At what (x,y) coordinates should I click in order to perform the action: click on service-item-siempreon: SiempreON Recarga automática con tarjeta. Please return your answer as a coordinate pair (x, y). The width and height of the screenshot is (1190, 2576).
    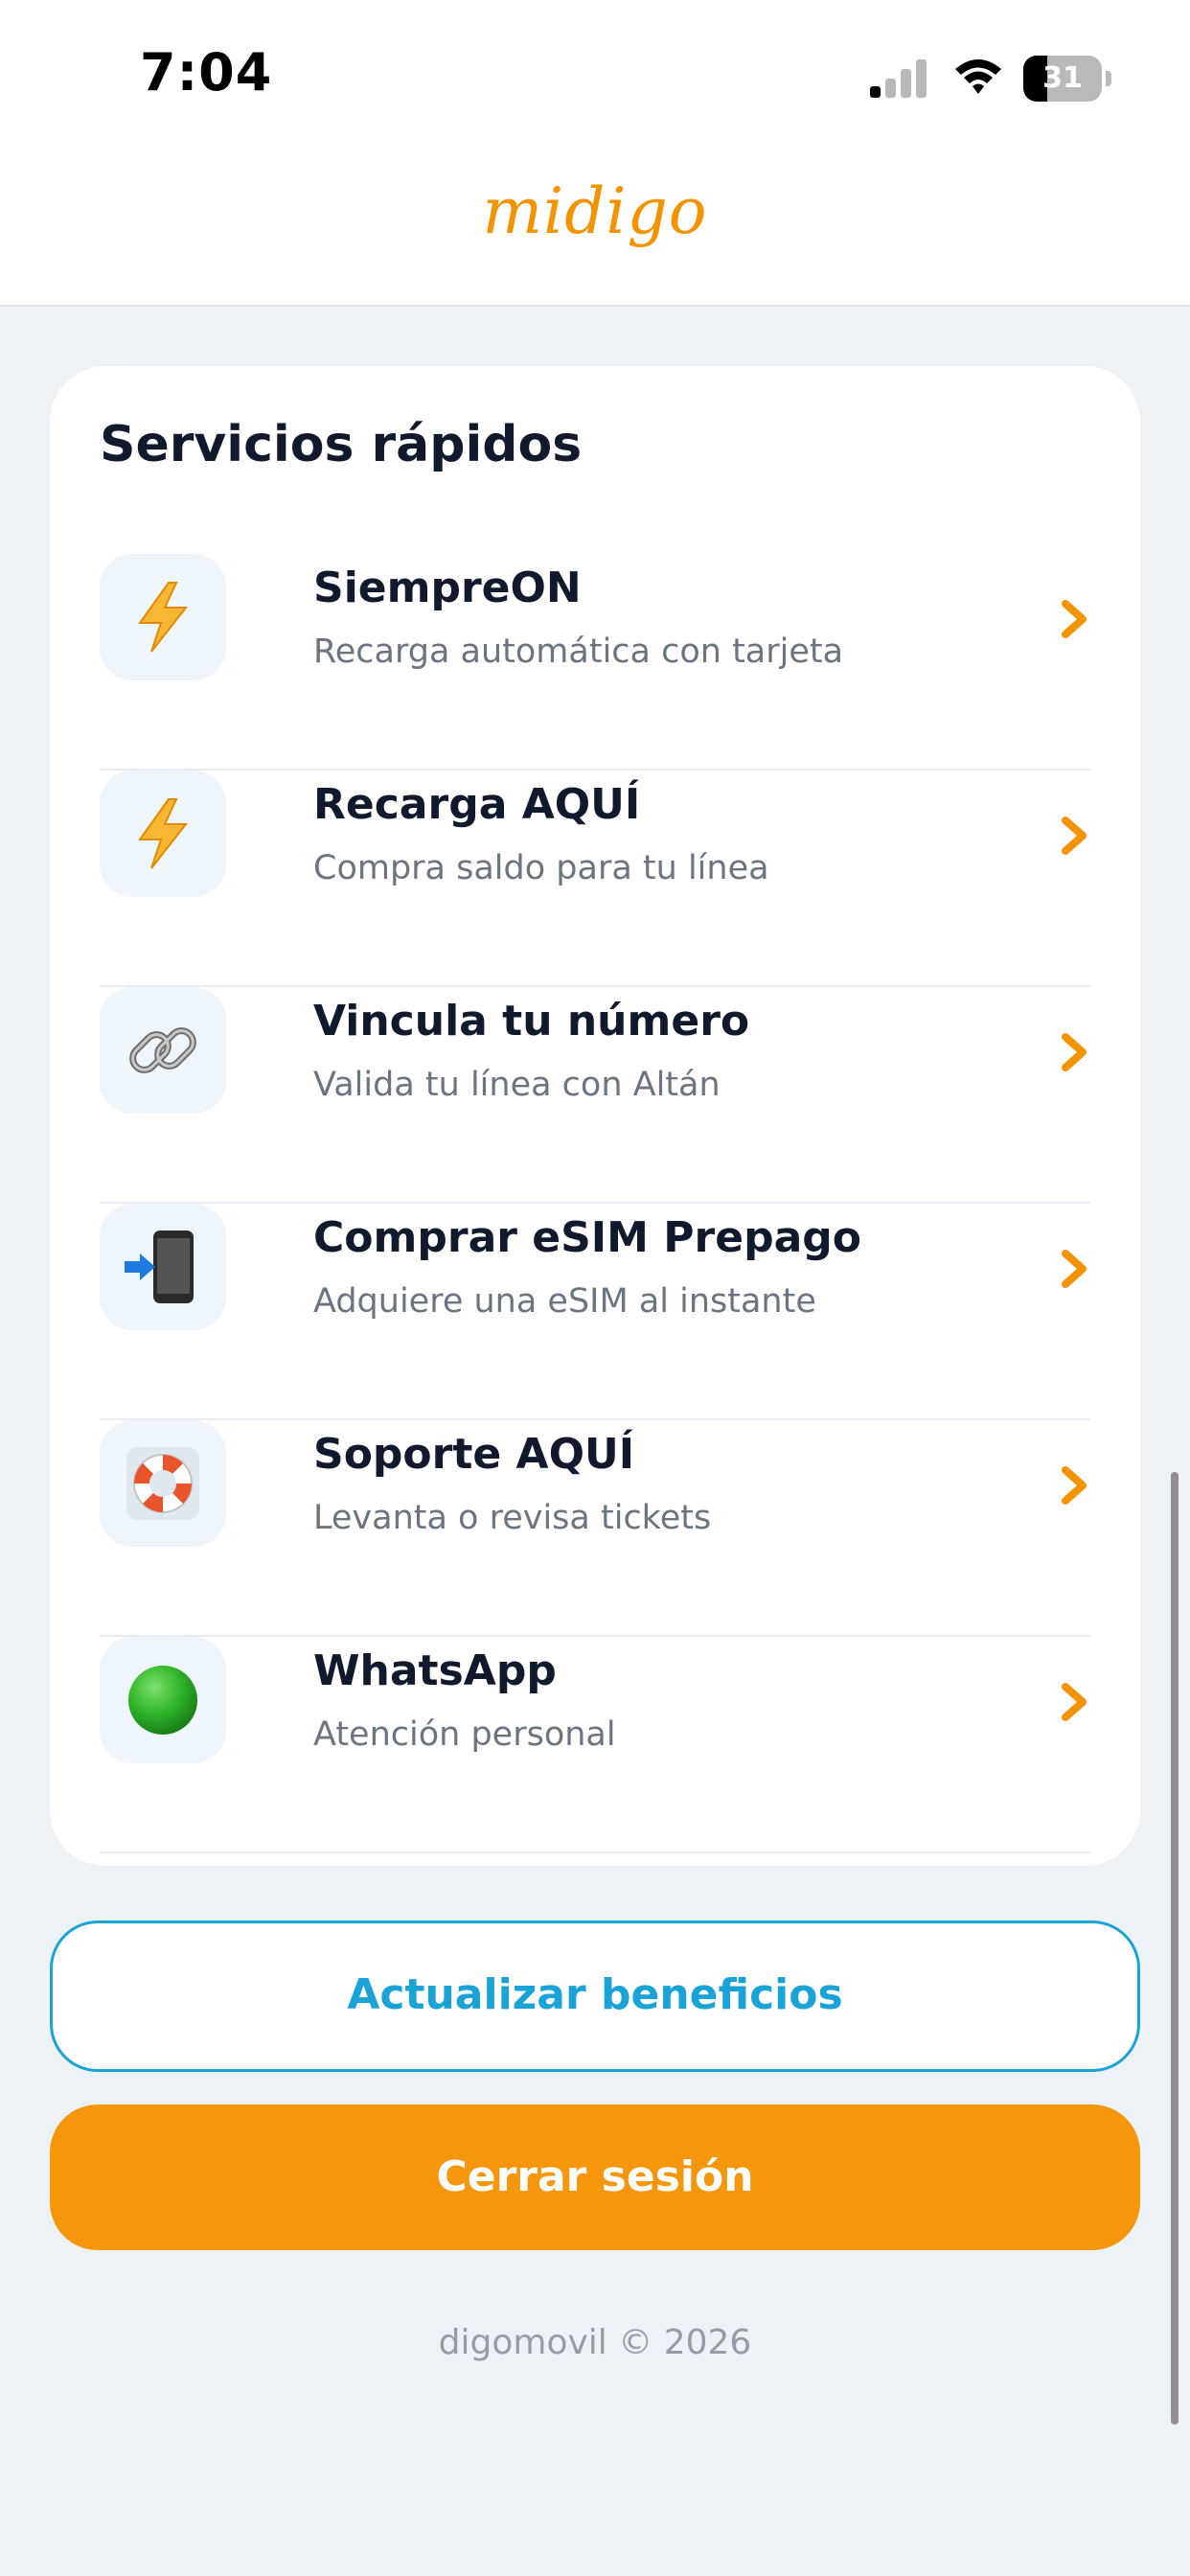
    Looking at the image, I should click on (595, 662).